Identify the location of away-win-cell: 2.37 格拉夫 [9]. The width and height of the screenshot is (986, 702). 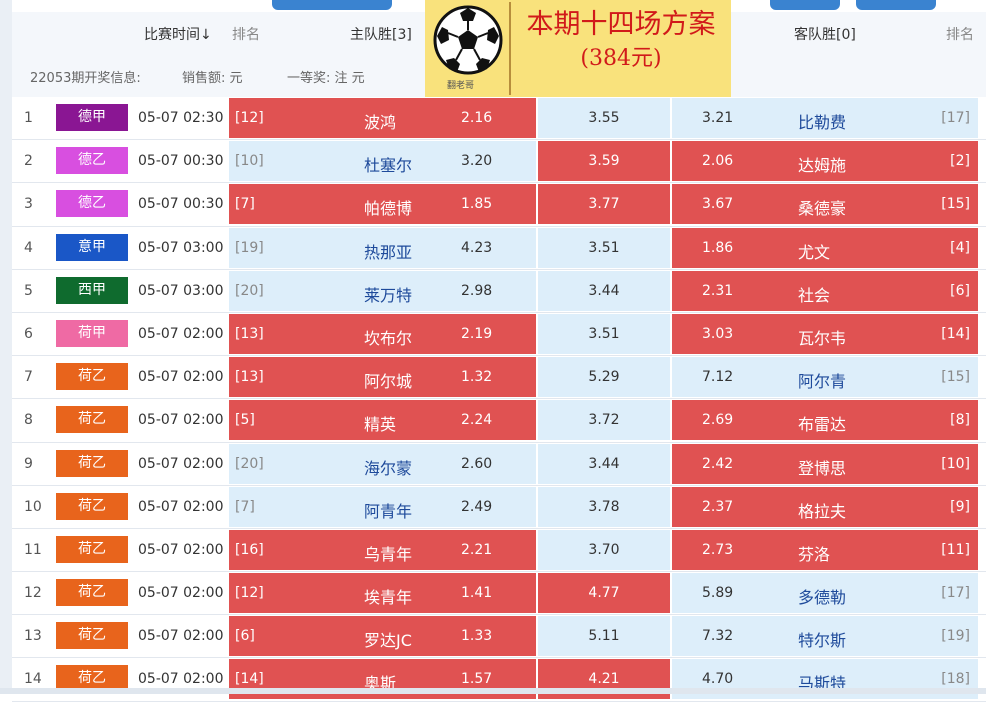
(825, 506).